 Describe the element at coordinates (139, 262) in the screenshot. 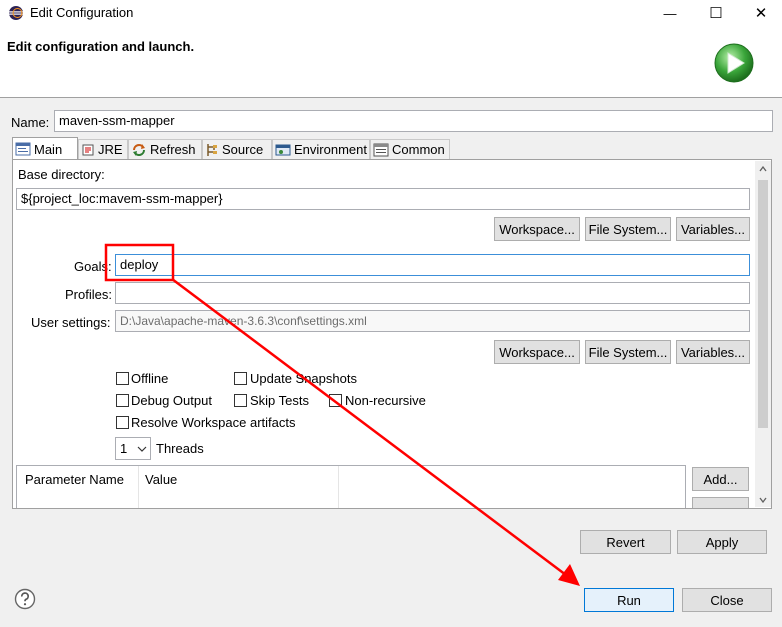

I see `highlight-box` at that location.